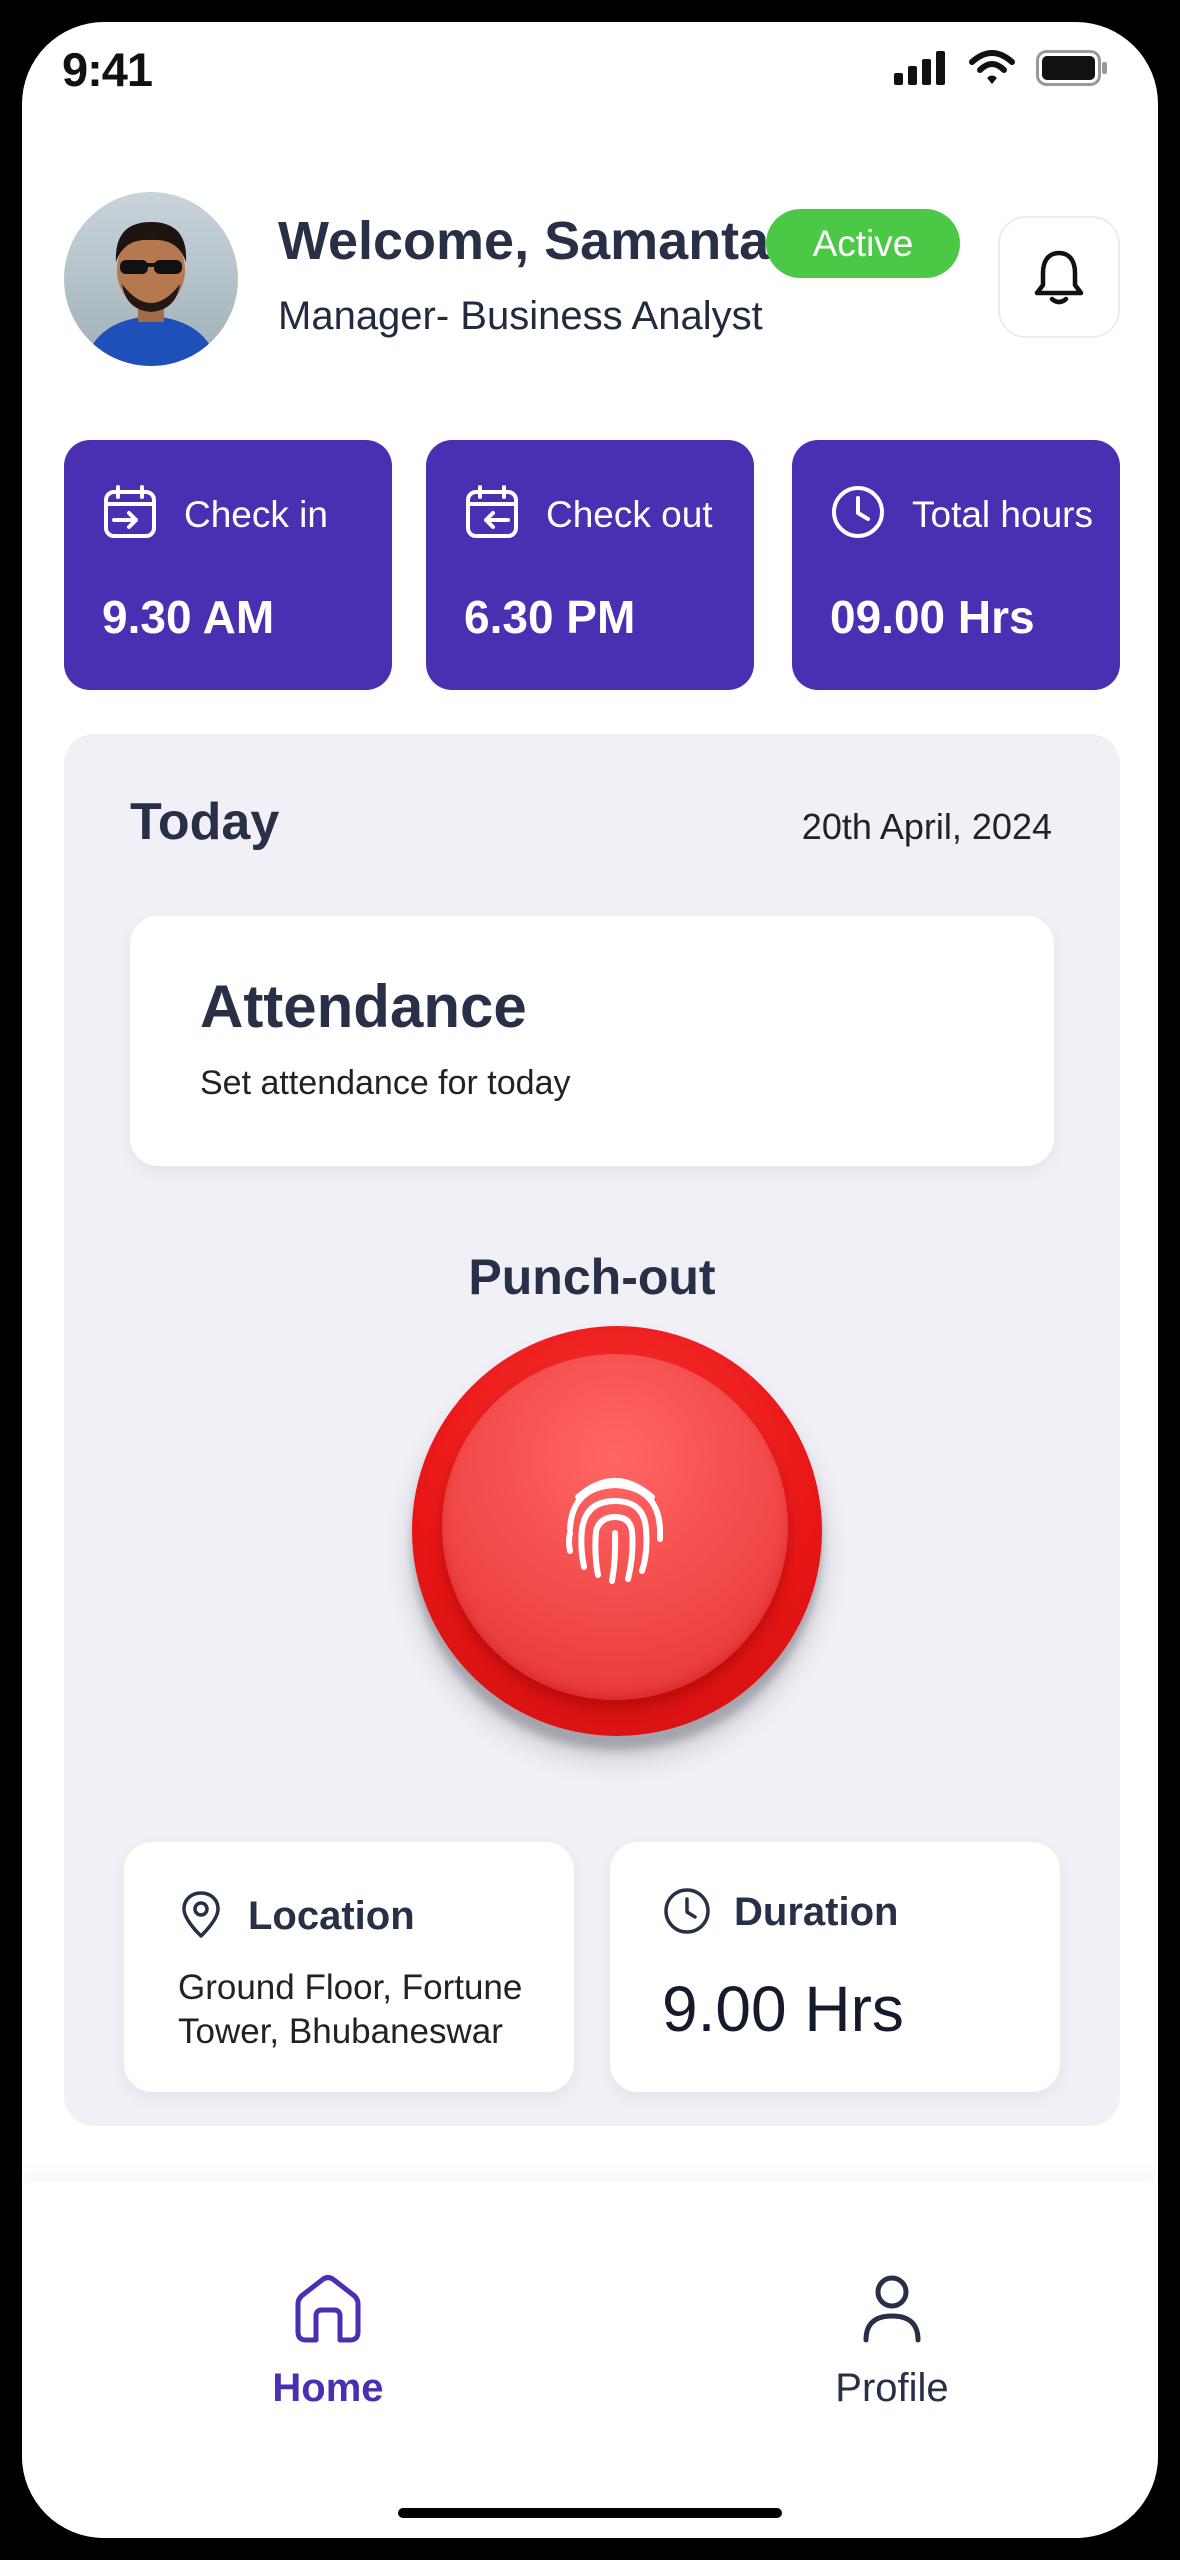 This screenshot has width=1180, height=2560. What do you see at coordinates (590, 2360) in the screenshot?
I see `bottom-nav: Home Profile` at bounding box center [590, 2360].